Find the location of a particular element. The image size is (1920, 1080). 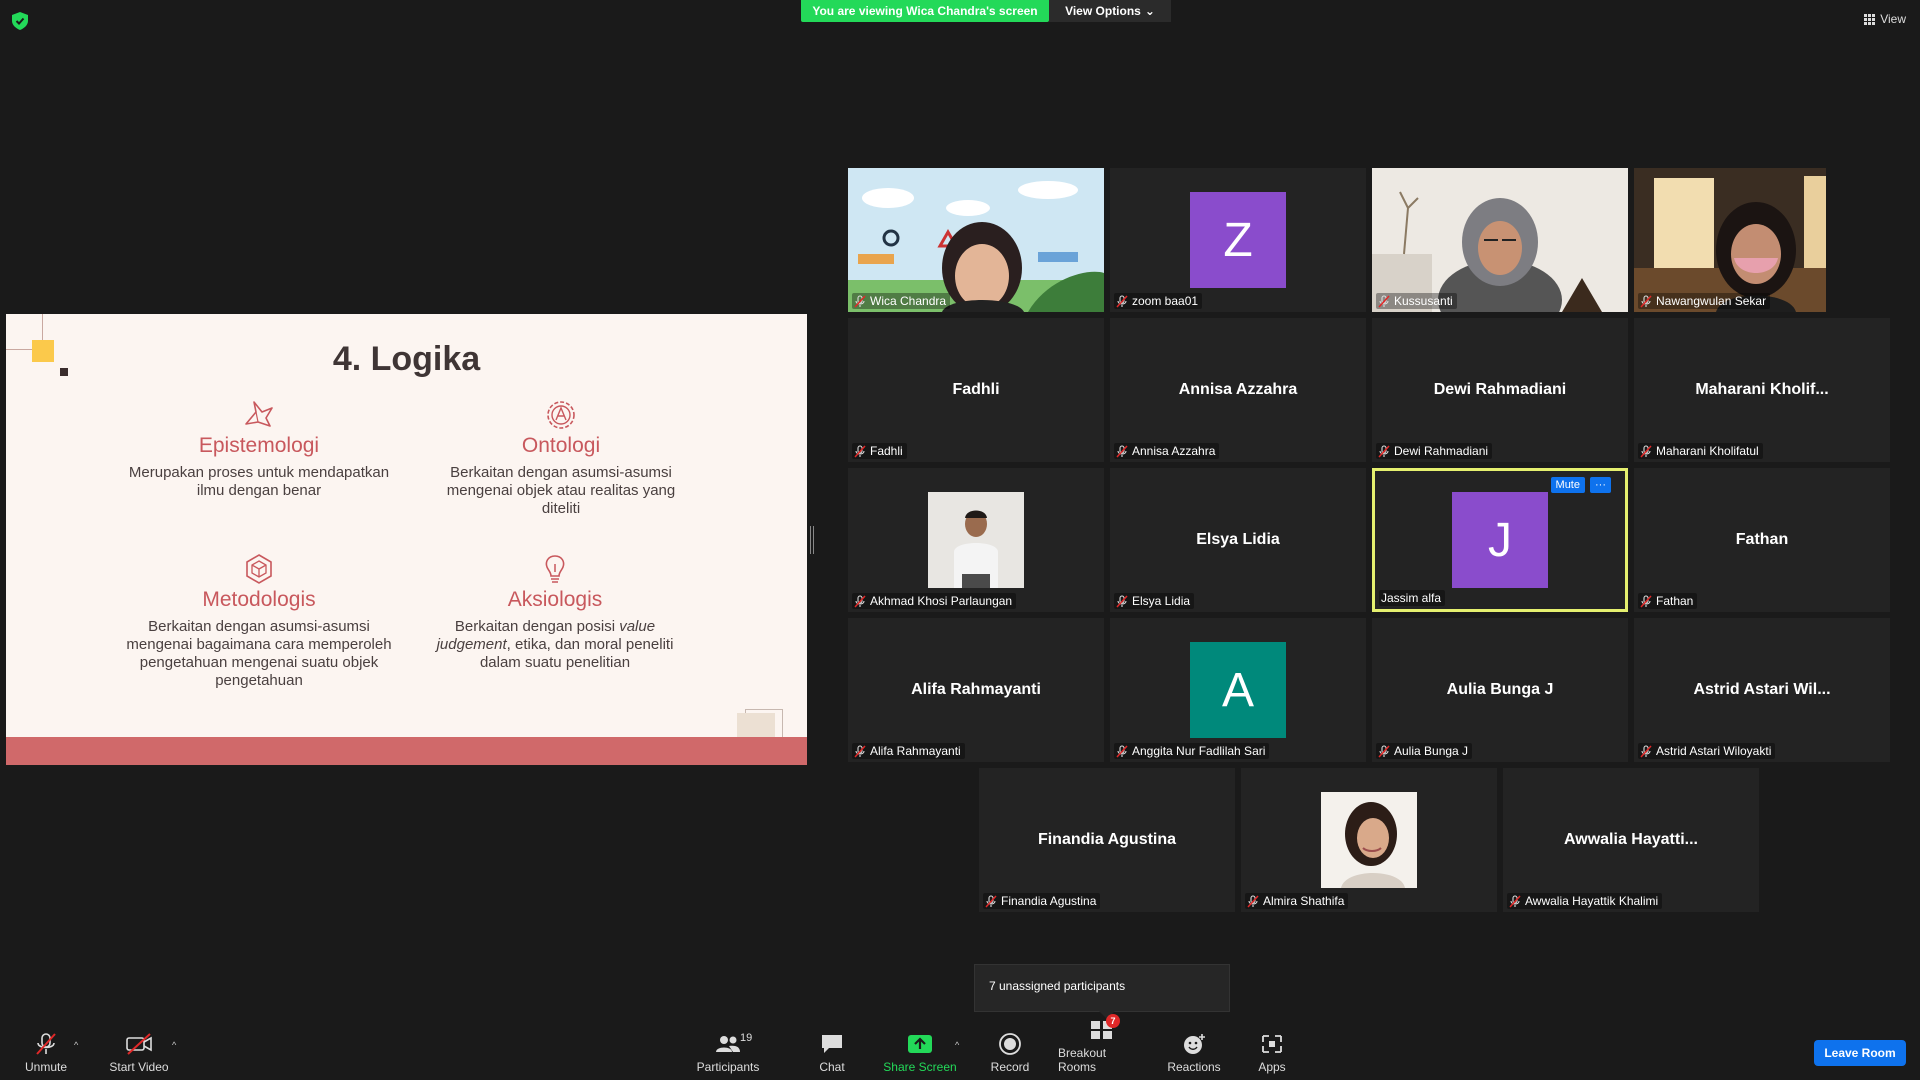

participant-tile: Akhmad Khosi Parlaungan is located at coordinates (976, 540).